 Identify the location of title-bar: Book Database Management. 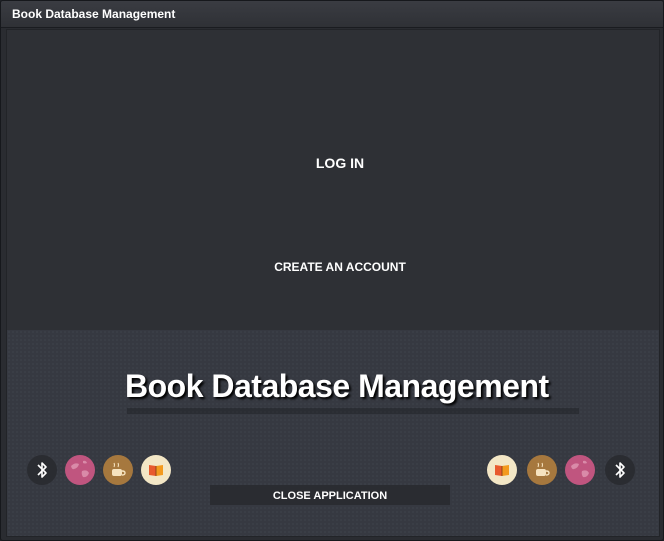
(332, 14).